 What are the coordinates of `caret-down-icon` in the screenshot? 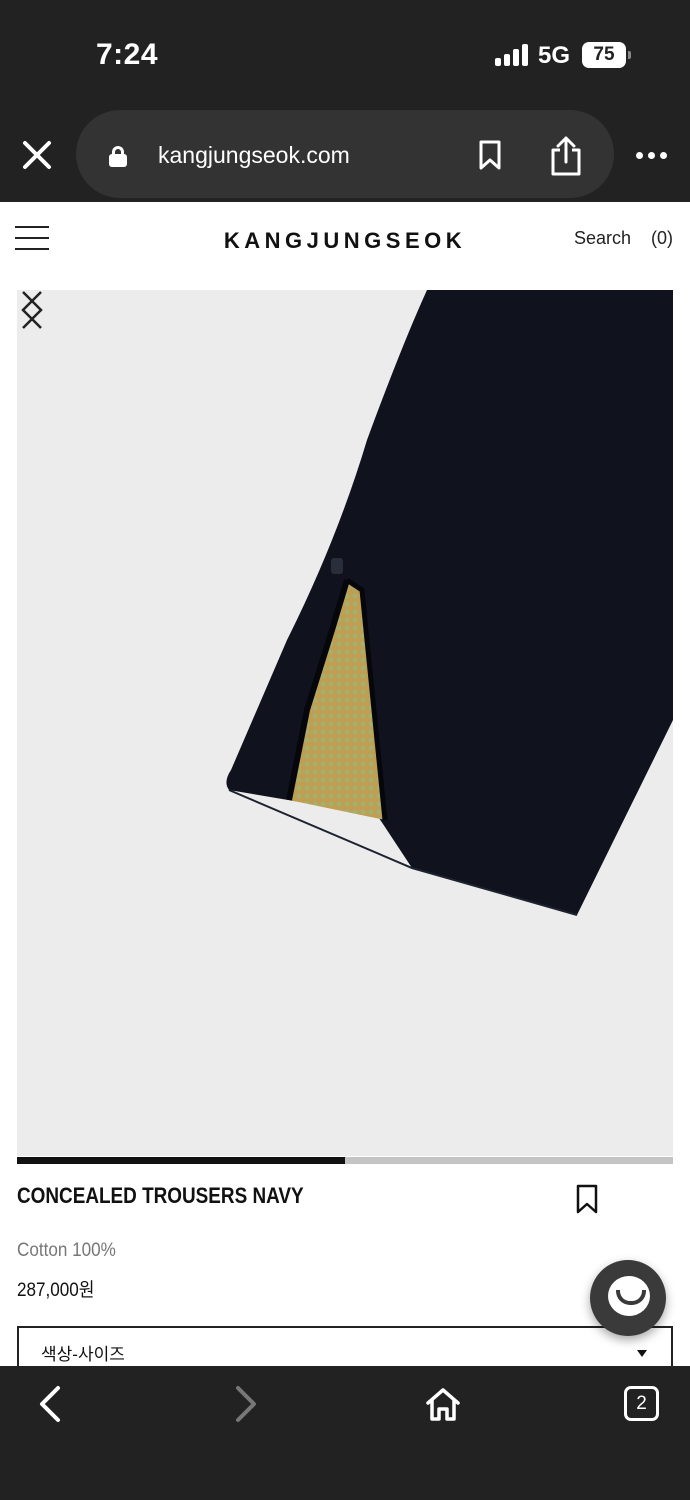 It's located at (642, 1353).